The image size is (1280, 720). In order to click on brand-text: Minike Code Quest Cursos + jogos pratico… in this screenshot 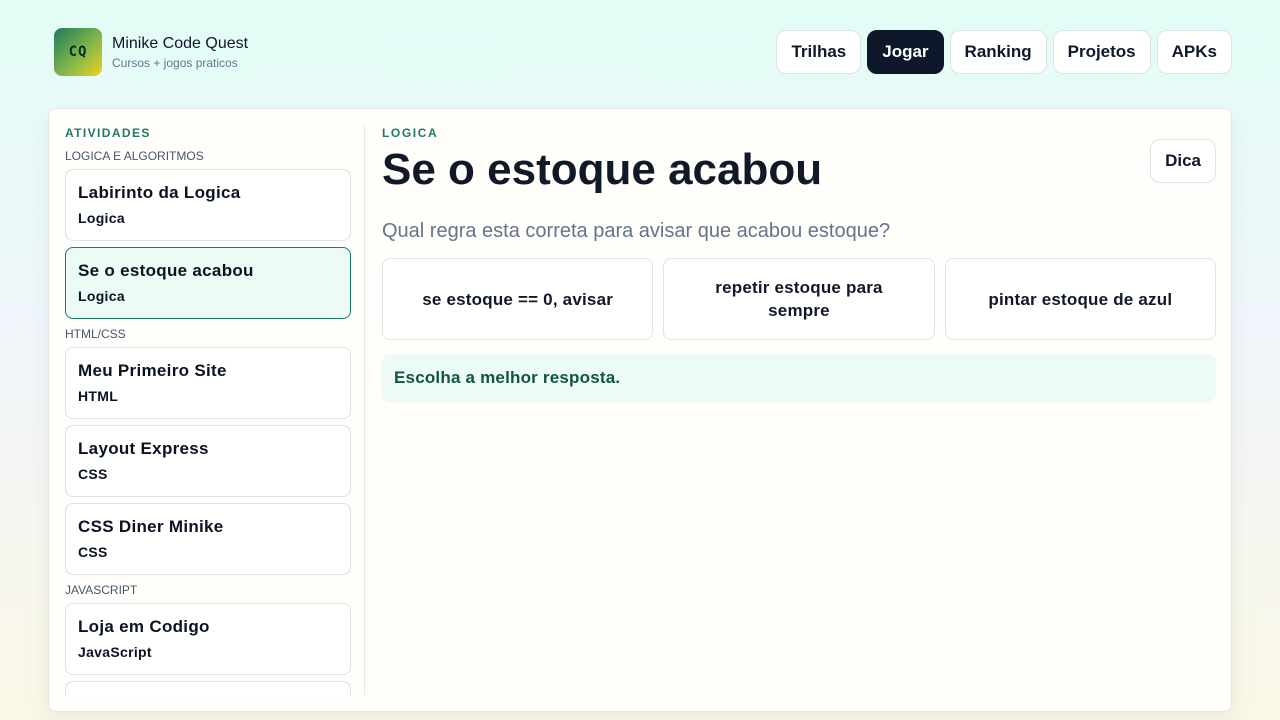, I will do `click(180, 52)`.